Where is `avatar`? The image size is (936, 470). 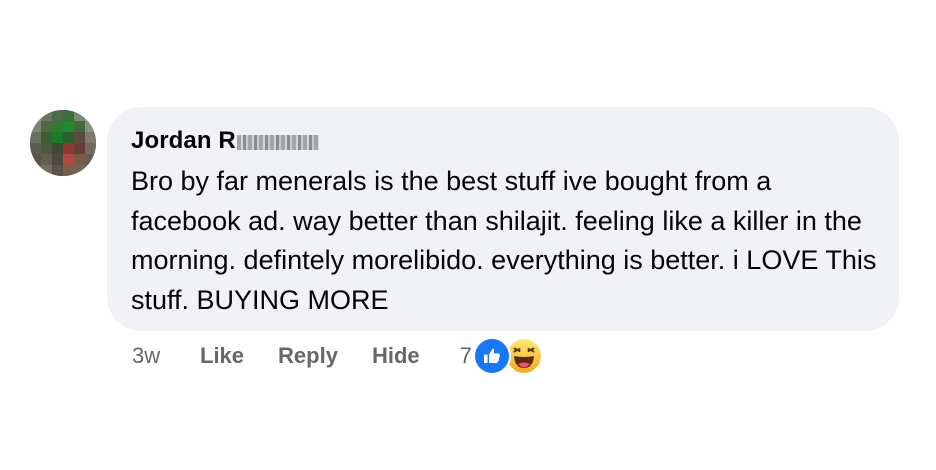 avatar is located at coordinates (63, 143).